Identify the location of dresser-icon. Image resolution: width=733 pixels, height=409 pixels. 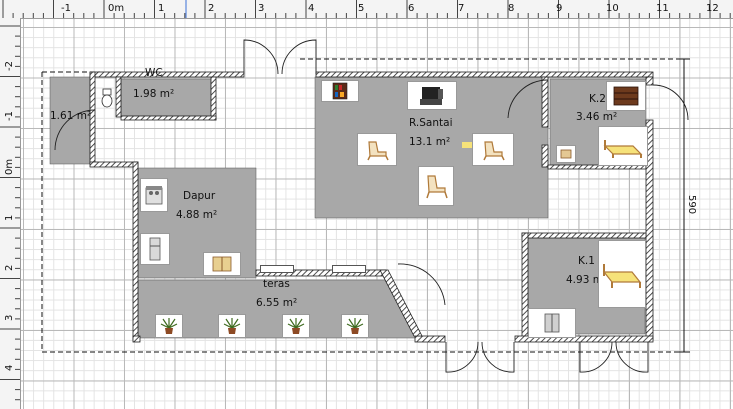
(626, 96).